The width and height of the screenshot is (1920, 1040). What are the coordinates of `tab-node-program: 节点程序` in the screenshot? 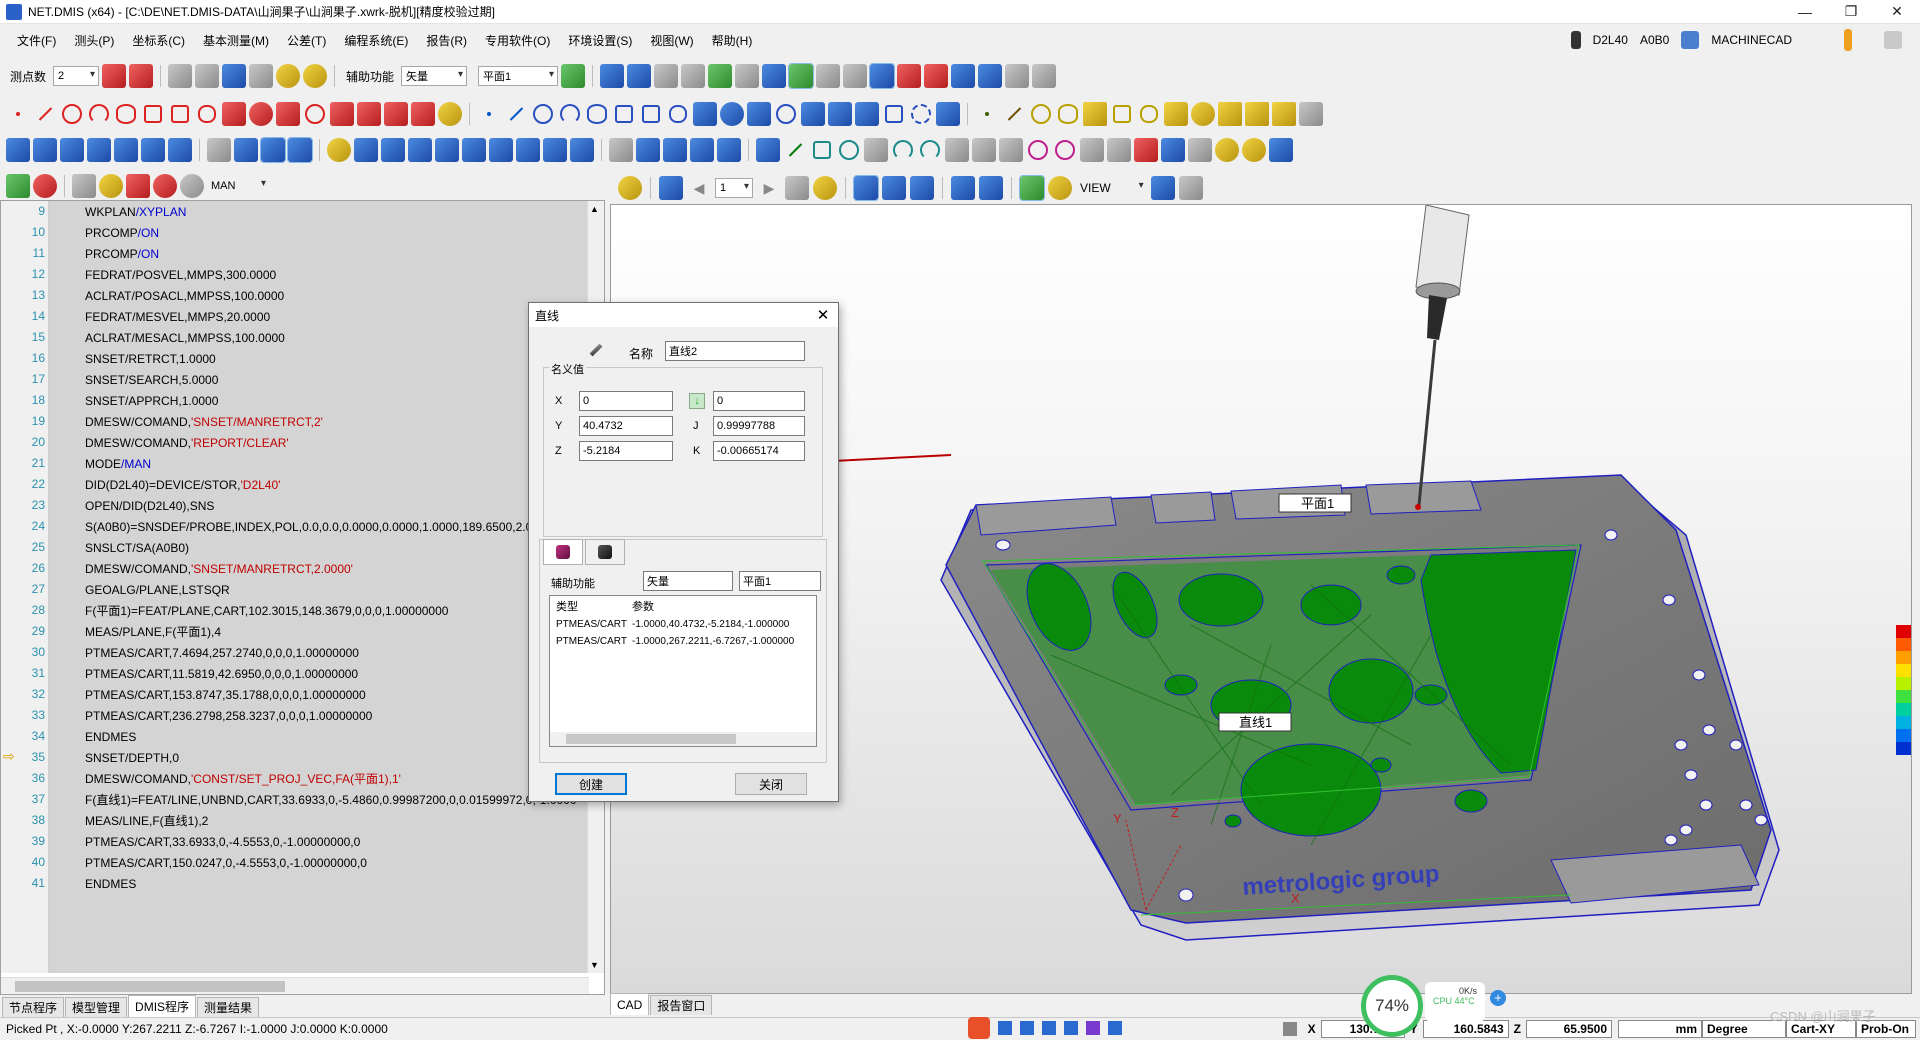 It's located at (33, 1007).